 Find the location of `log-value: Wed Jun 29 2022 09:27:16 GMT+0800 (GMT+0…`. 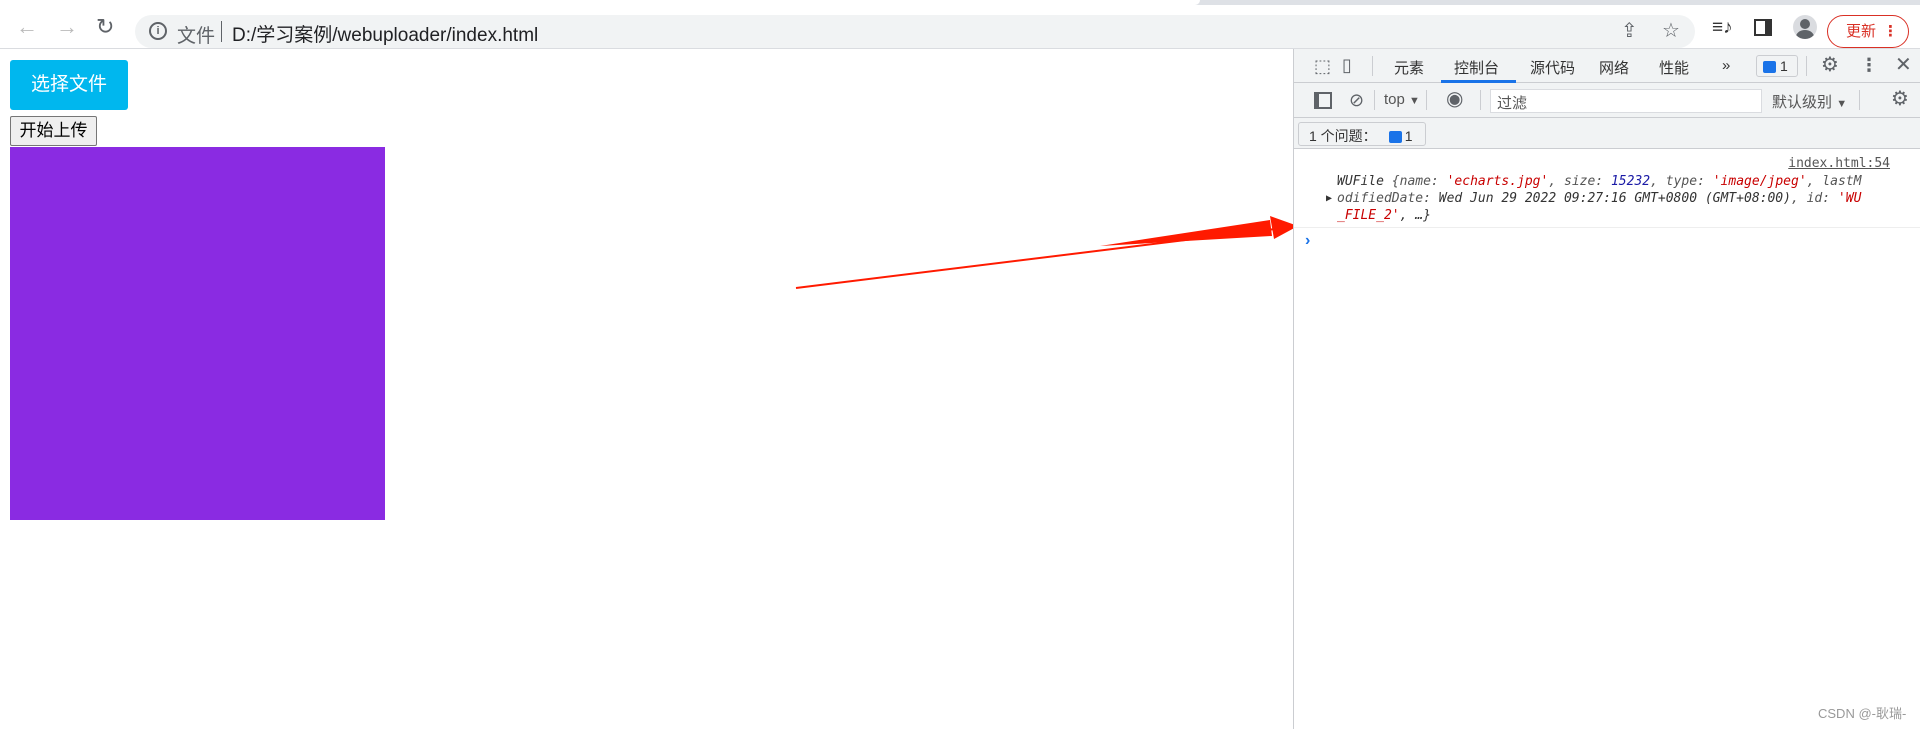

log-value: Wed Jun 29 2022 09:27:16 GMT+0800 (GMT+0… is located at coordinates (1614, 198).